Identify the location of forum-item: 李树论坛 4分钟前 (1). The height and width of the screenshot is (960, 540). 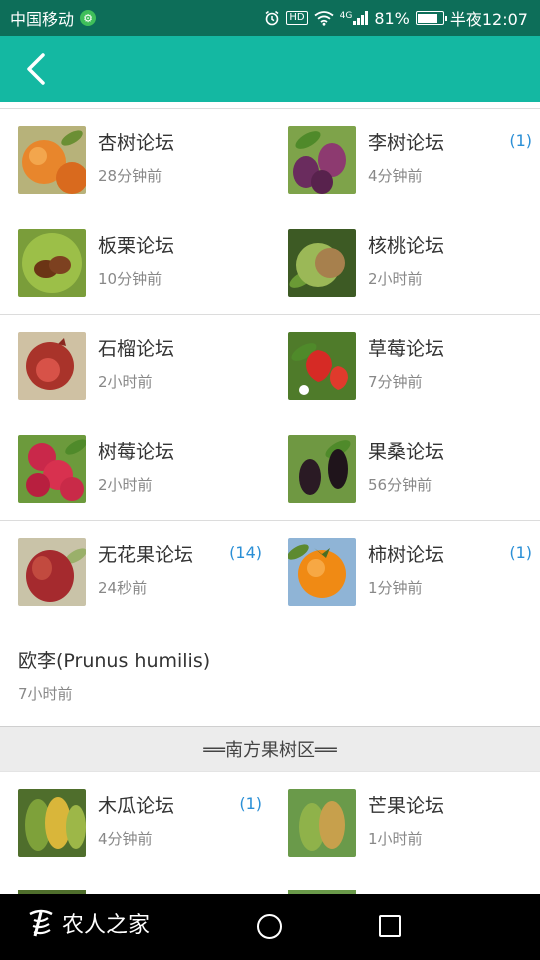
(405, 160).